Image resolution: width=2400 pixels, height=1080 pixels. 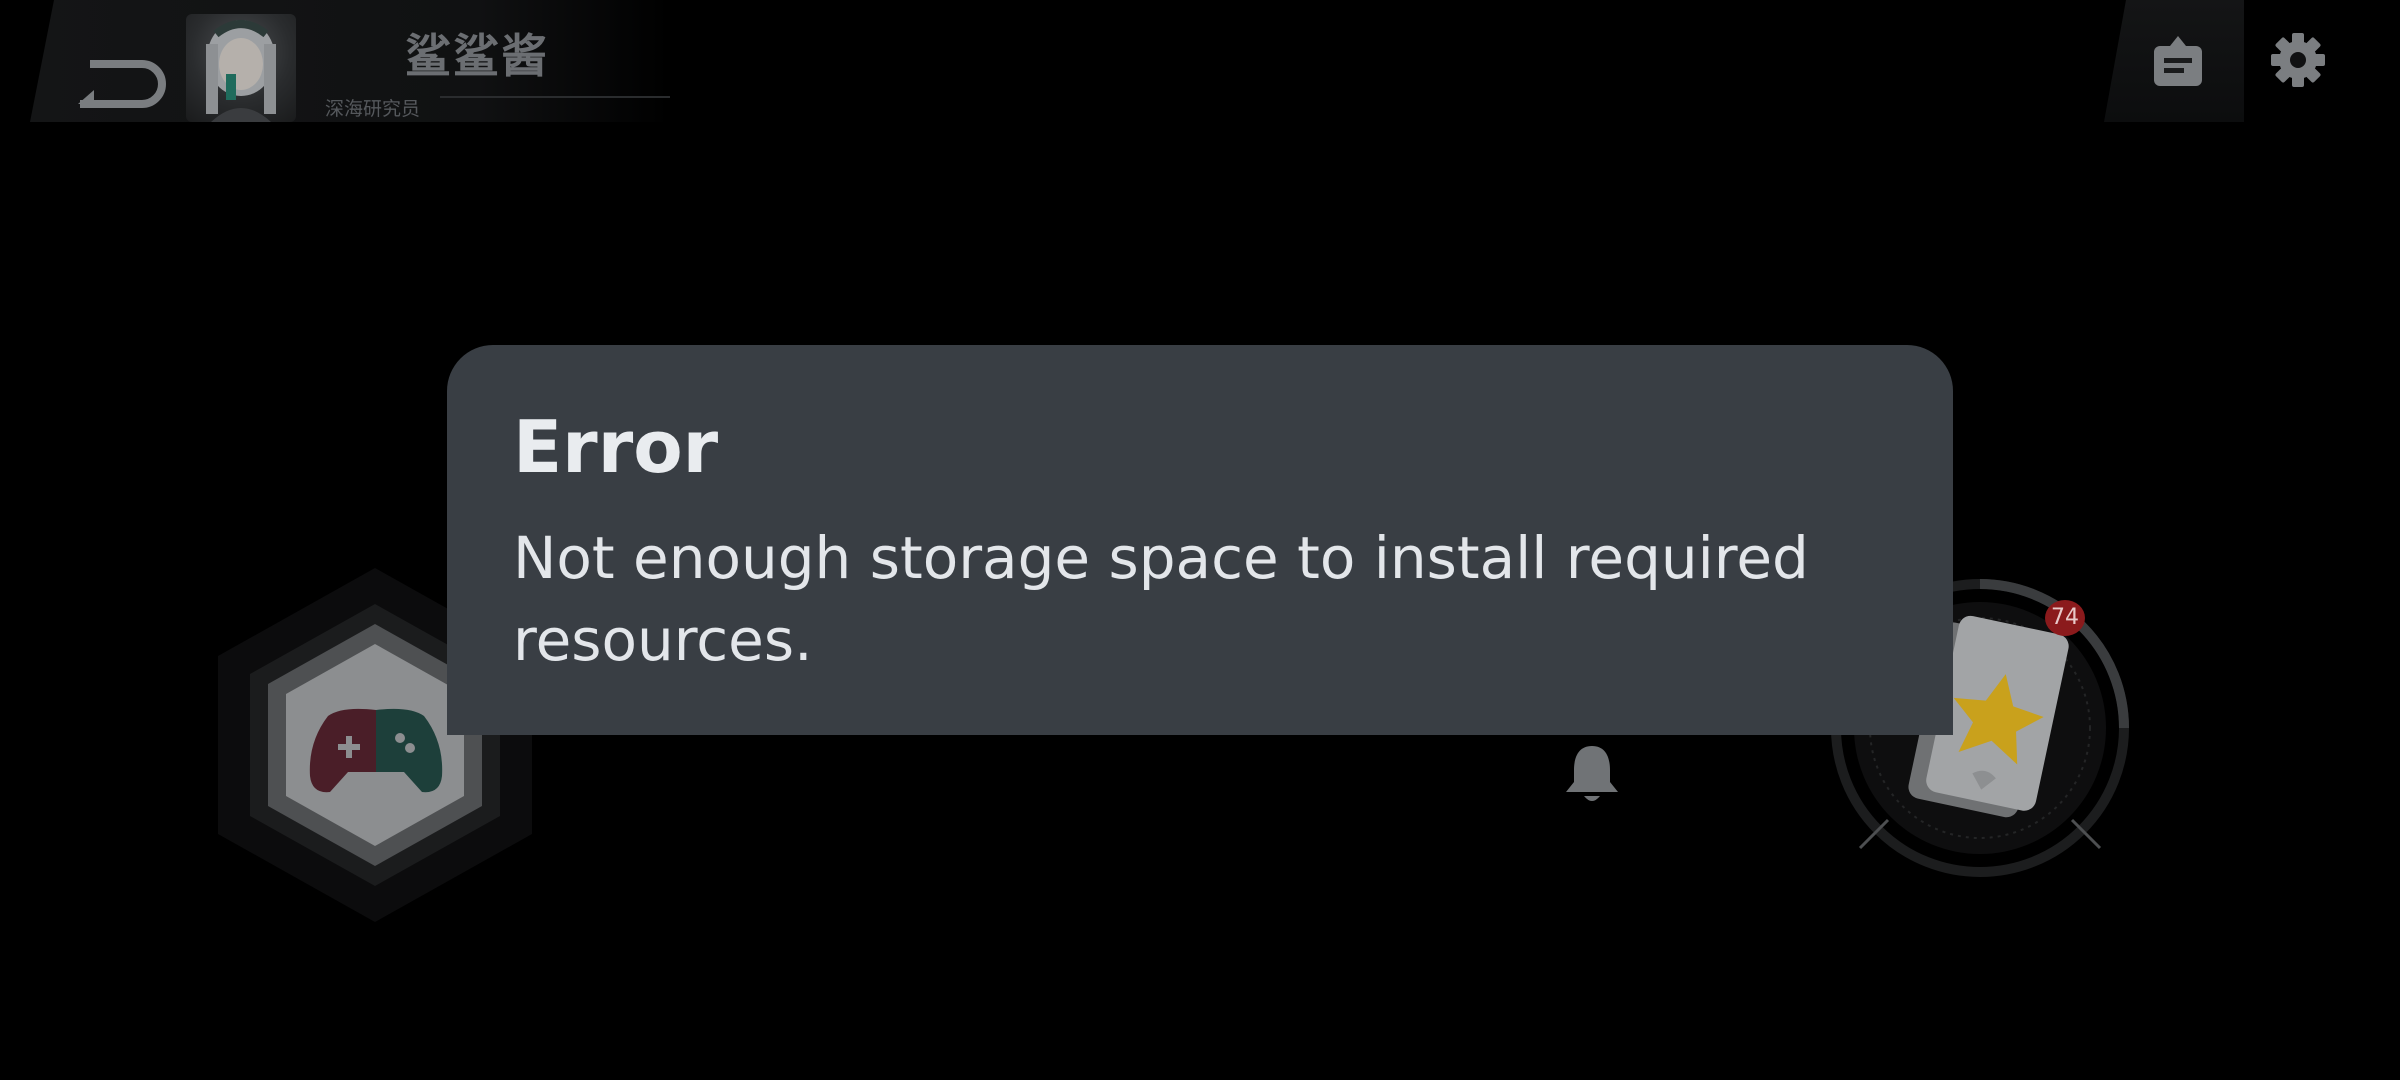 I want to click on gamepad-icon, so click(x=376, y=750).